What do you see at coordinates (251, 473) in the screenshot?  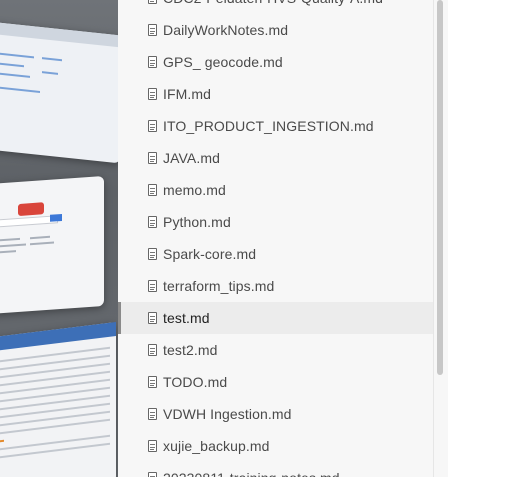 I see `file-name: 20230811-training-notes.md` at bounding box center [251, 473].